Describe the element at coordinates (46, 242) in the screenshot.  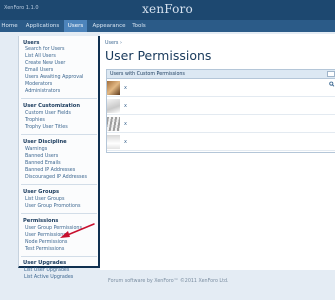
I see `sidebar-link-node-permissions: Node Permissions` at that location.